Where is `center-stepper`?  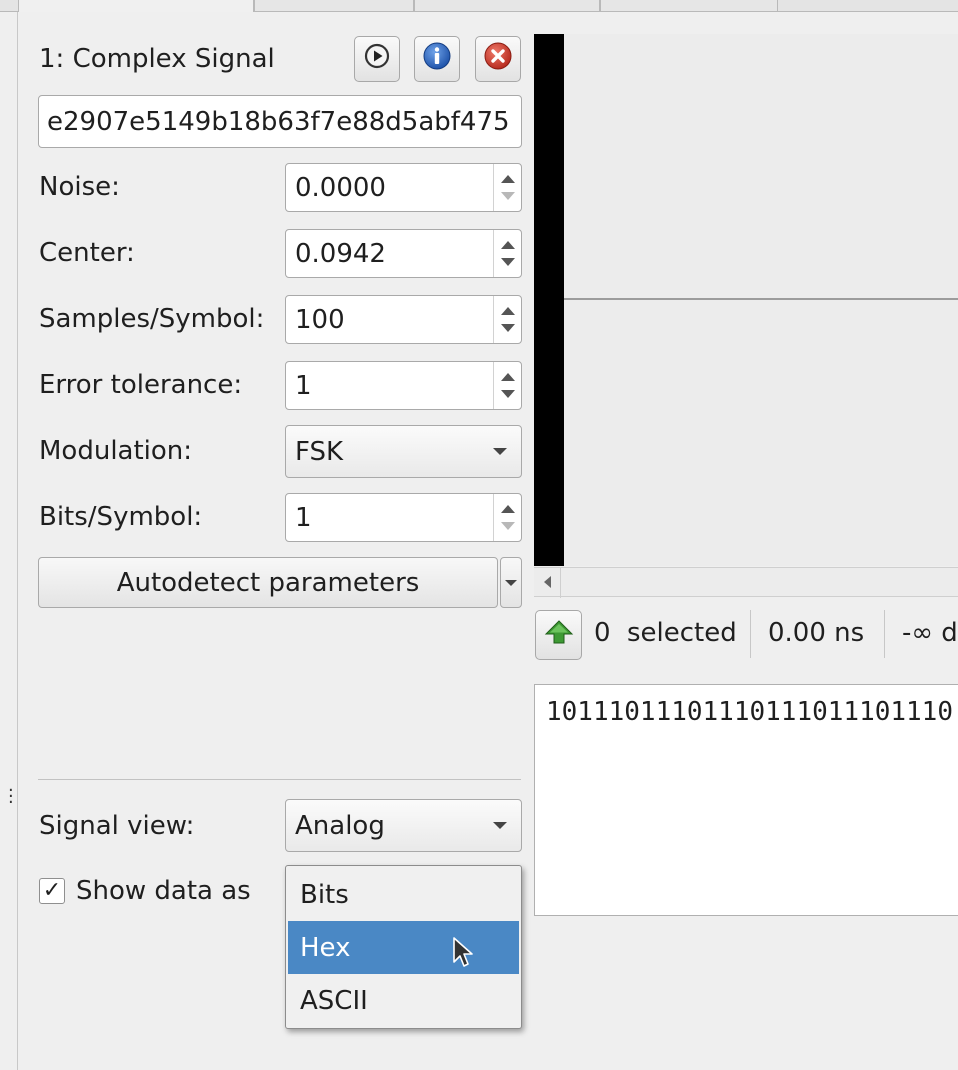
center-stepper is located at coordinates (507, 253).